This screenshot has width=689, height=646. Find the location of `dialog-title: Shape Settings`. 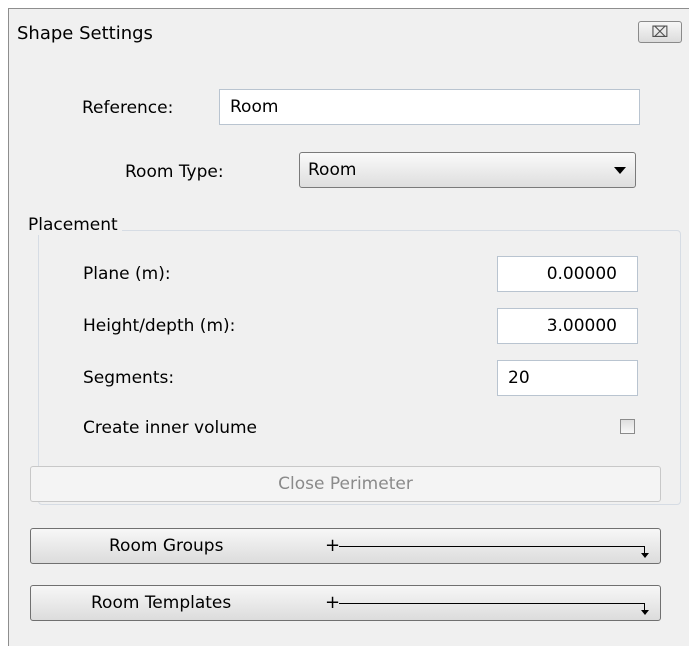

dialog-title: Shape Settings is located at coordinates (85, 33).